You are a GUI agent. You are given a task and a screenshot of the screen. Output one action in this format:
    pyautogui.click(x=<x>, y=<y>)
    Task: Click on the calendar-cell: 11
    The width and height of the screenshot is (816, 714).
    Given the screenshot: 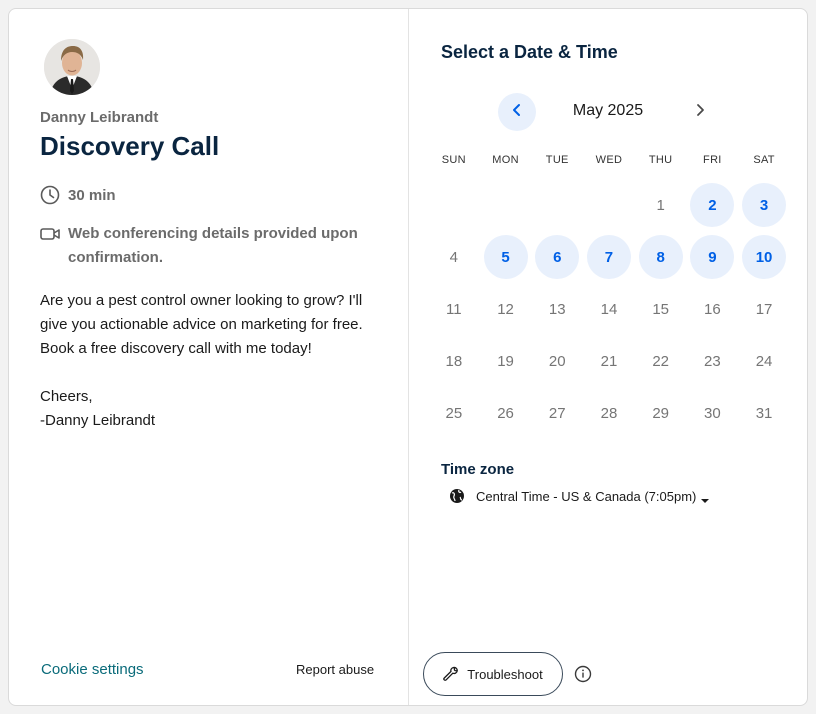 What is the action you would take?
    pyautogui.click(x=454, y=309)
    